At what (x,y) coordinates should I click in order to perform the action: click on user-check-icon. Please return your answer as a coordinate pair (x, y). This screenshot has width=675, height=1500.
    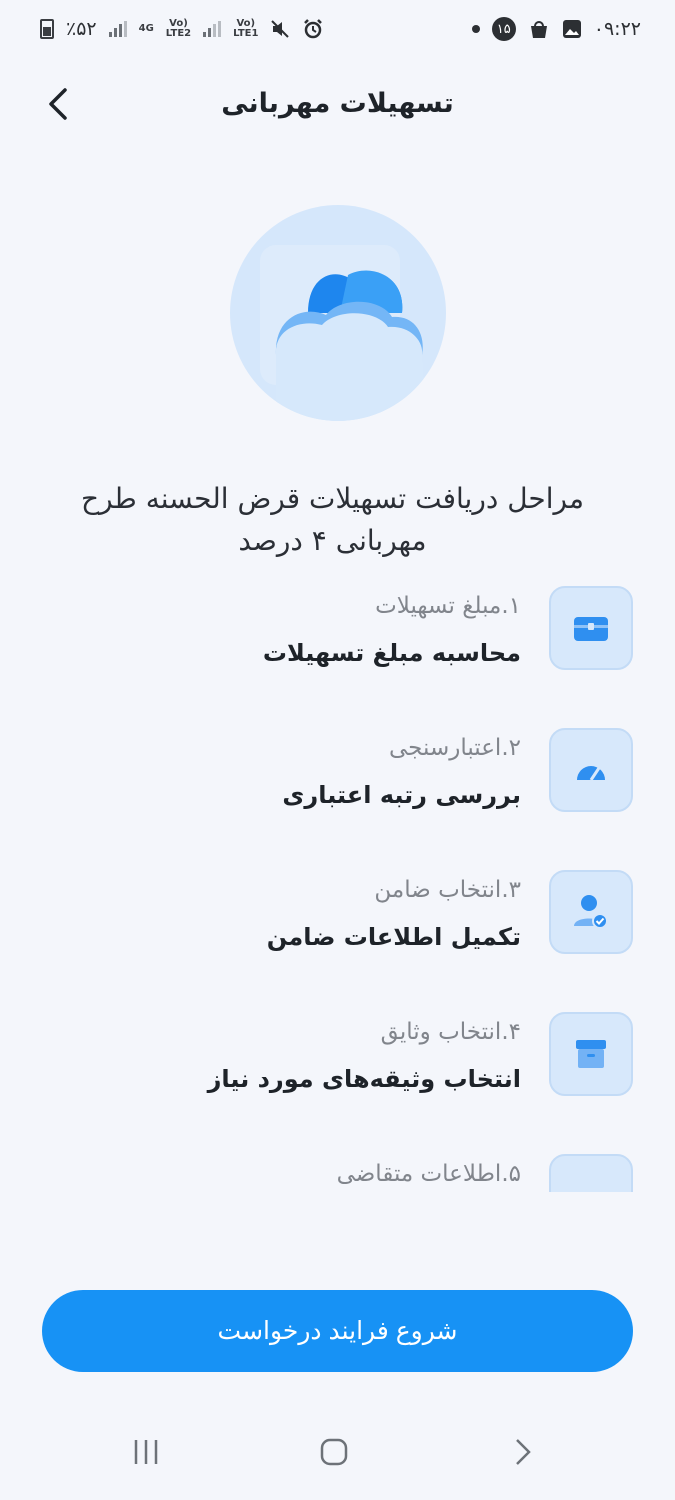
    Looking at the image, I should click on (591, 912).